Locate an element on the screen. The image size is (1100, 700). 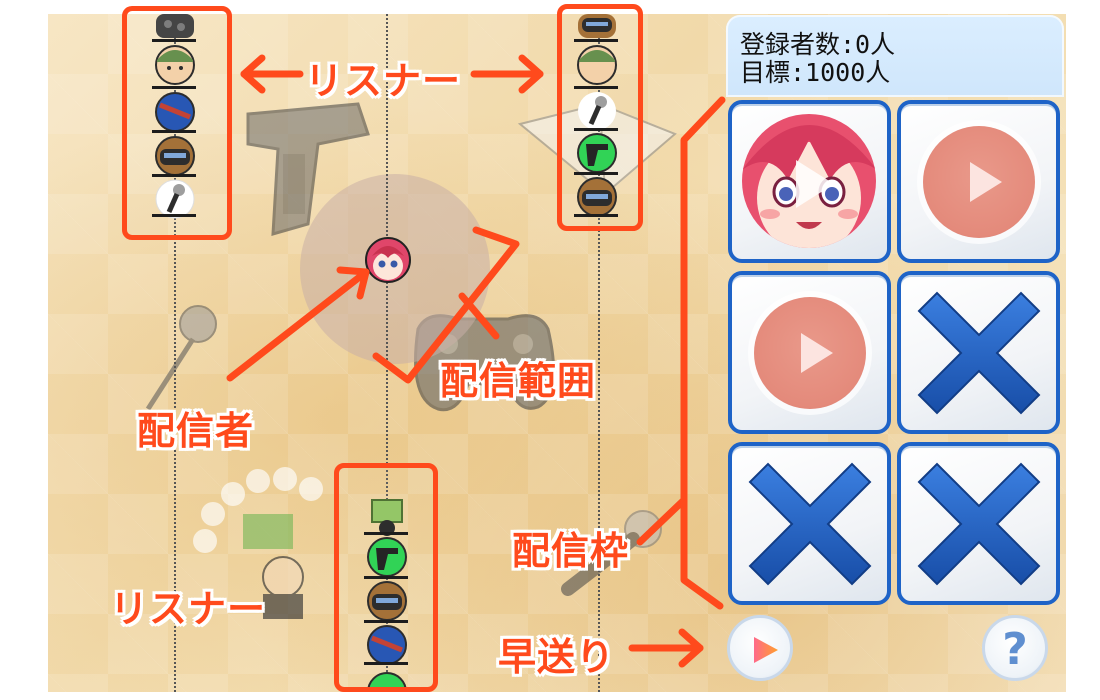
help-button: ? is located at coordinates (1015, 648).